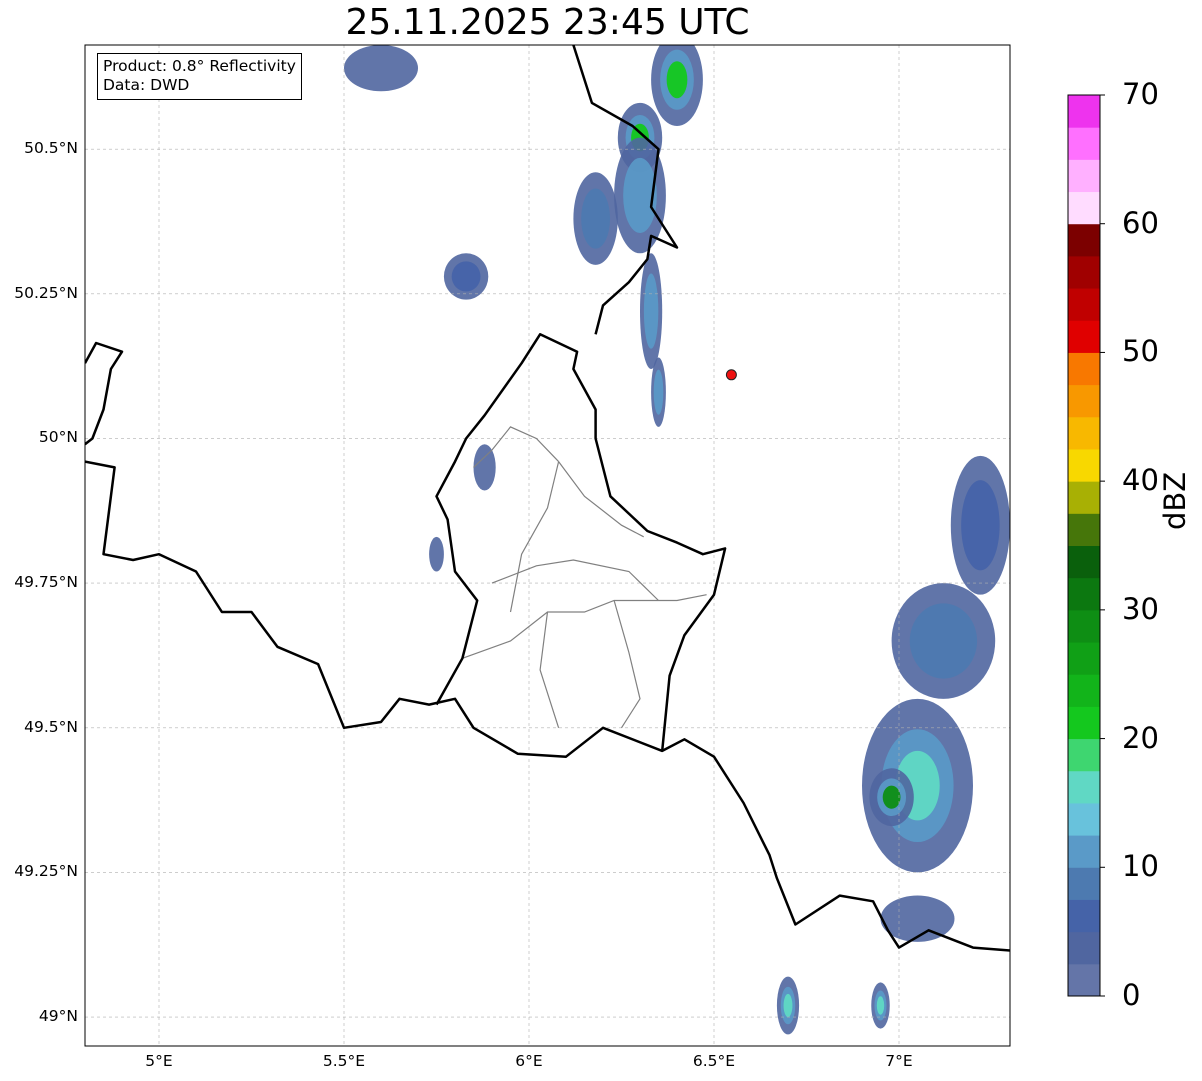 The image size is (1202, 1081). Describe the element at coordinates (1140, 222) in the screenshot. I see `colorbar-tick-label: 60` at that location.